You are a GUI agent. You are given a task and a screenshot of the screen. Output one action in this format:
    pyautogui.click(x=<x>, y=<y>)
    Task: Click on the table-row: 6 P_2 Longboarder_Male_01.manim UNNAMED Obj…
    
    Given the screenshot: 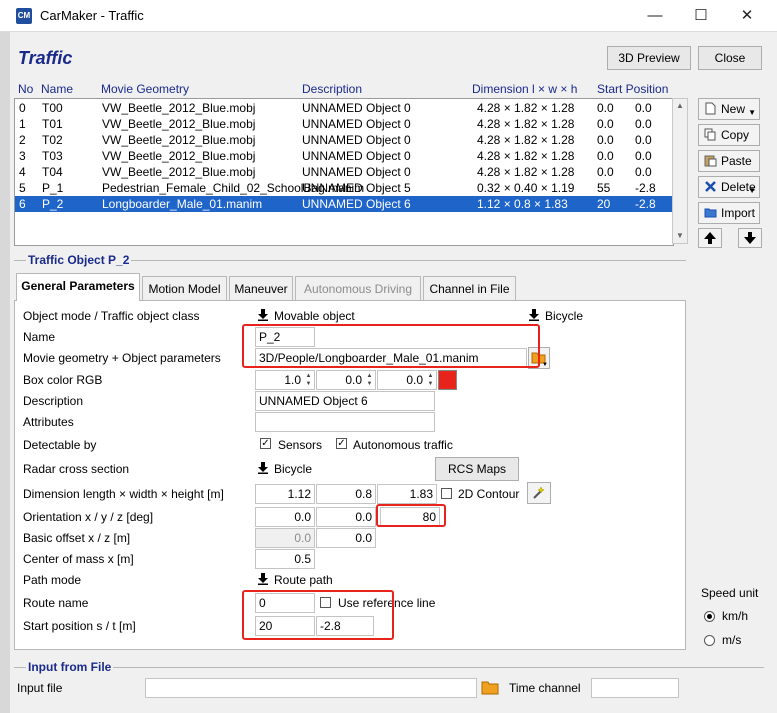 What is the action you would take?
    pyautogui.click(x=344, y=204)
    